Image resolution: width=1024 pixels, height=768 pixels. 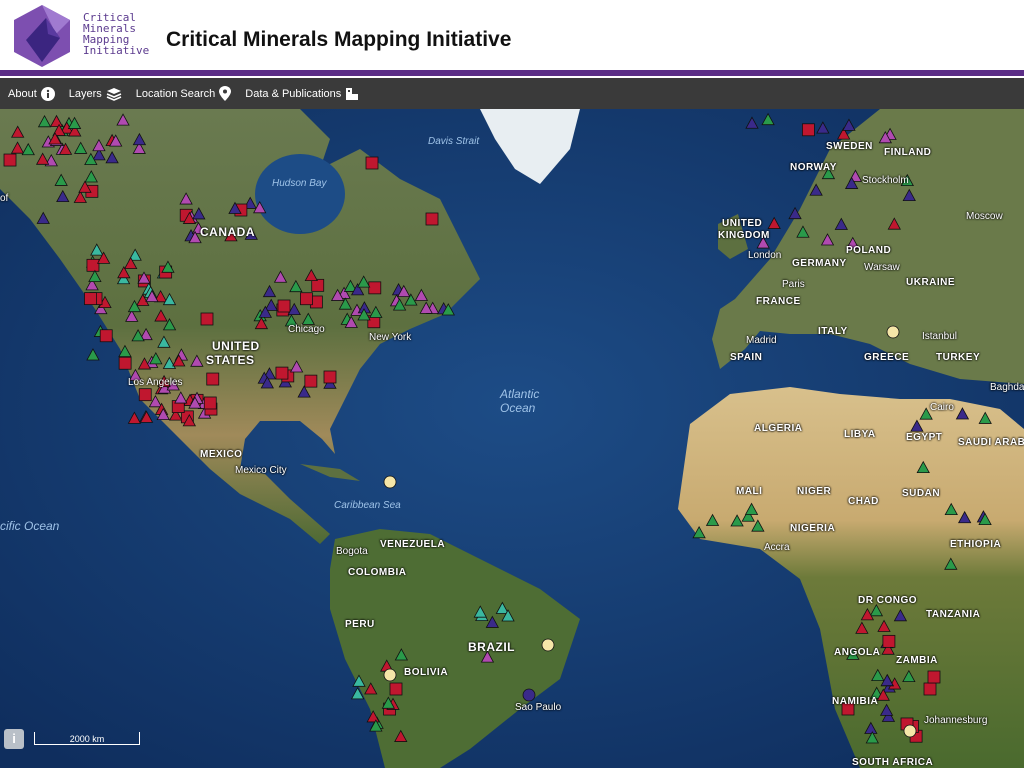 What do you see at coordinates (14, 739) in the screenshot?
I see `map-info-button: i` at bounding box center [14, 739].